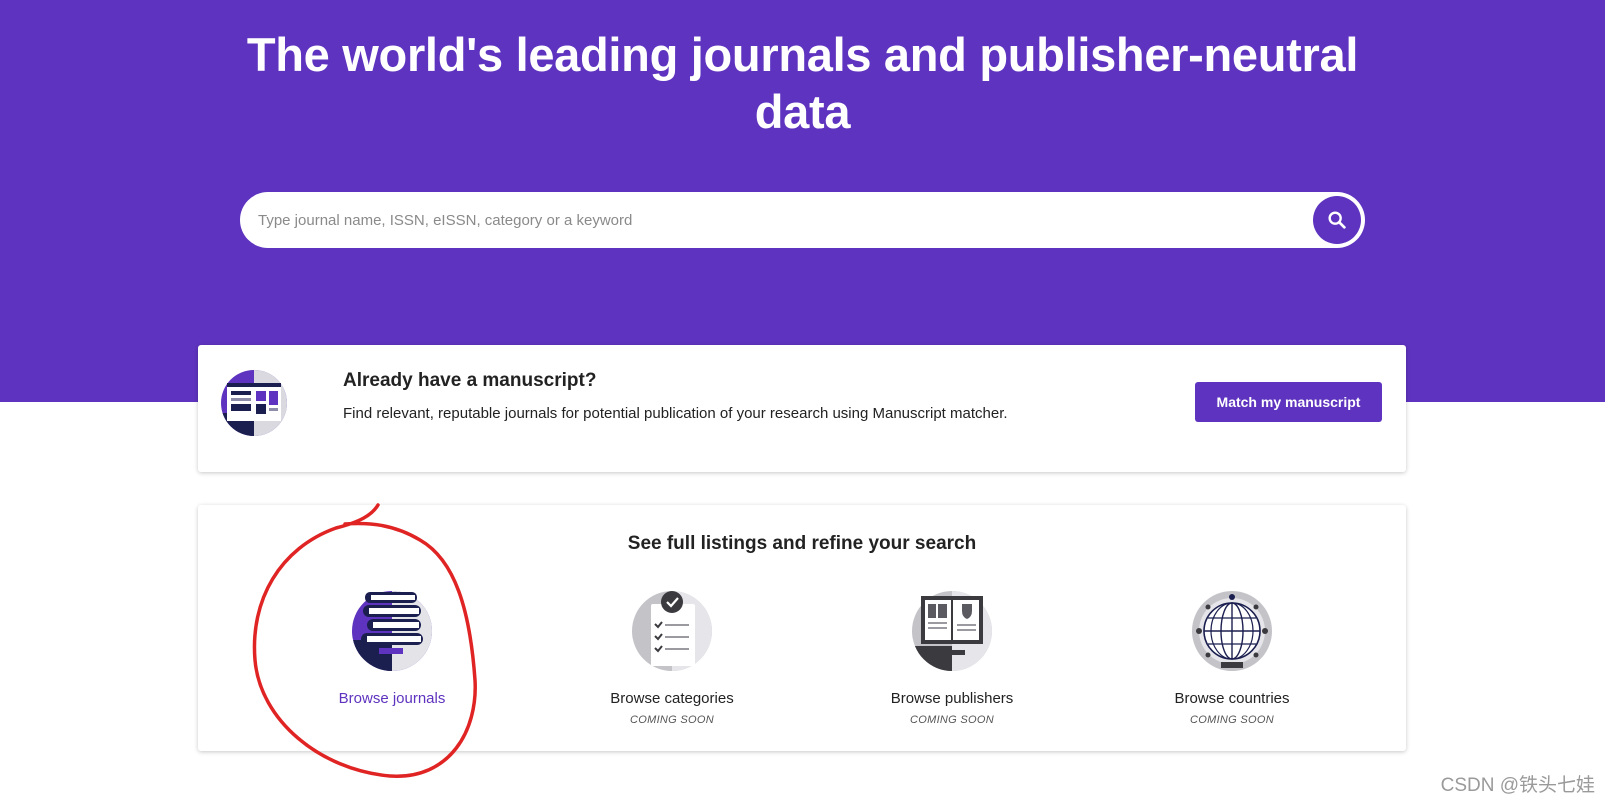 The width and height of the screenshot is (1605, 801). I want to click on browse-countries-label: Browse countries, so click(1232, 698).